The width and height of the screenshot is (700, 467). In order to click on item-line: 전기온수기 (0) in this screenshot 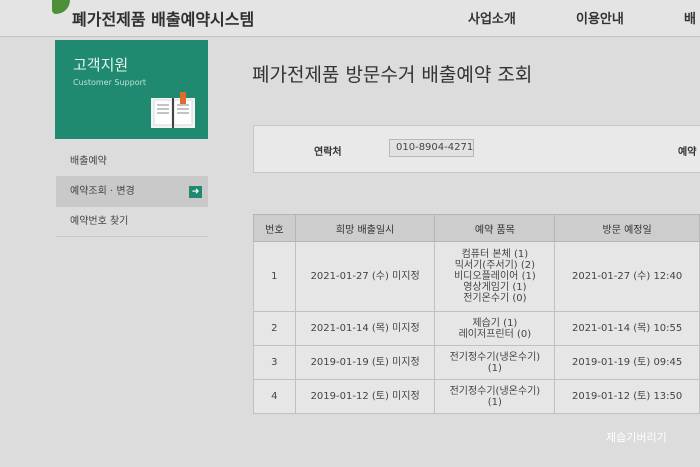, I will do `click(495, 298)`.